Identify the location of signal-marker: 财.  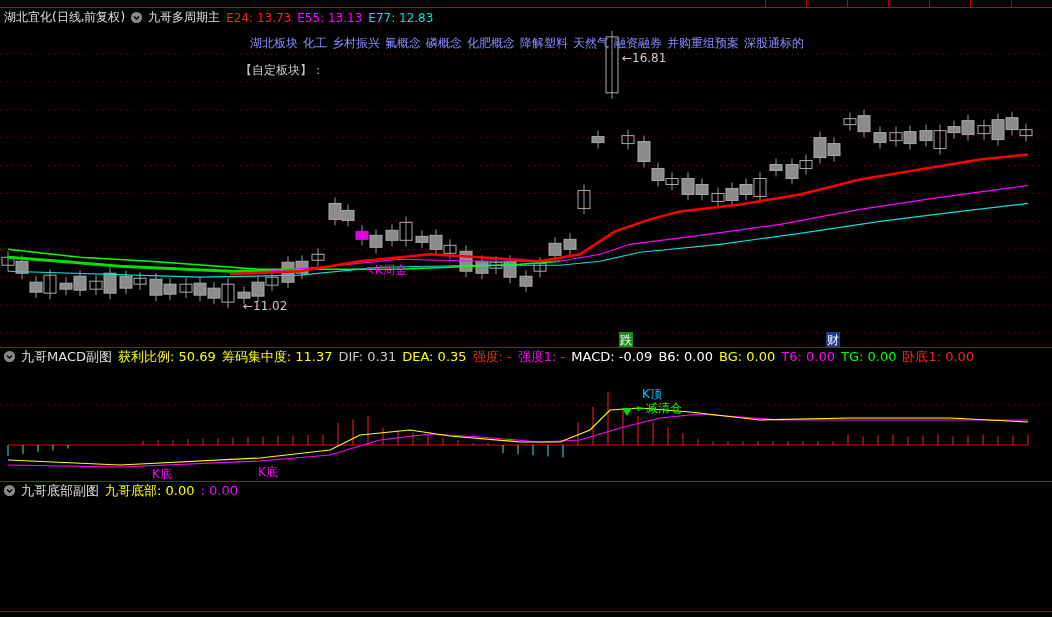
(833, 339).